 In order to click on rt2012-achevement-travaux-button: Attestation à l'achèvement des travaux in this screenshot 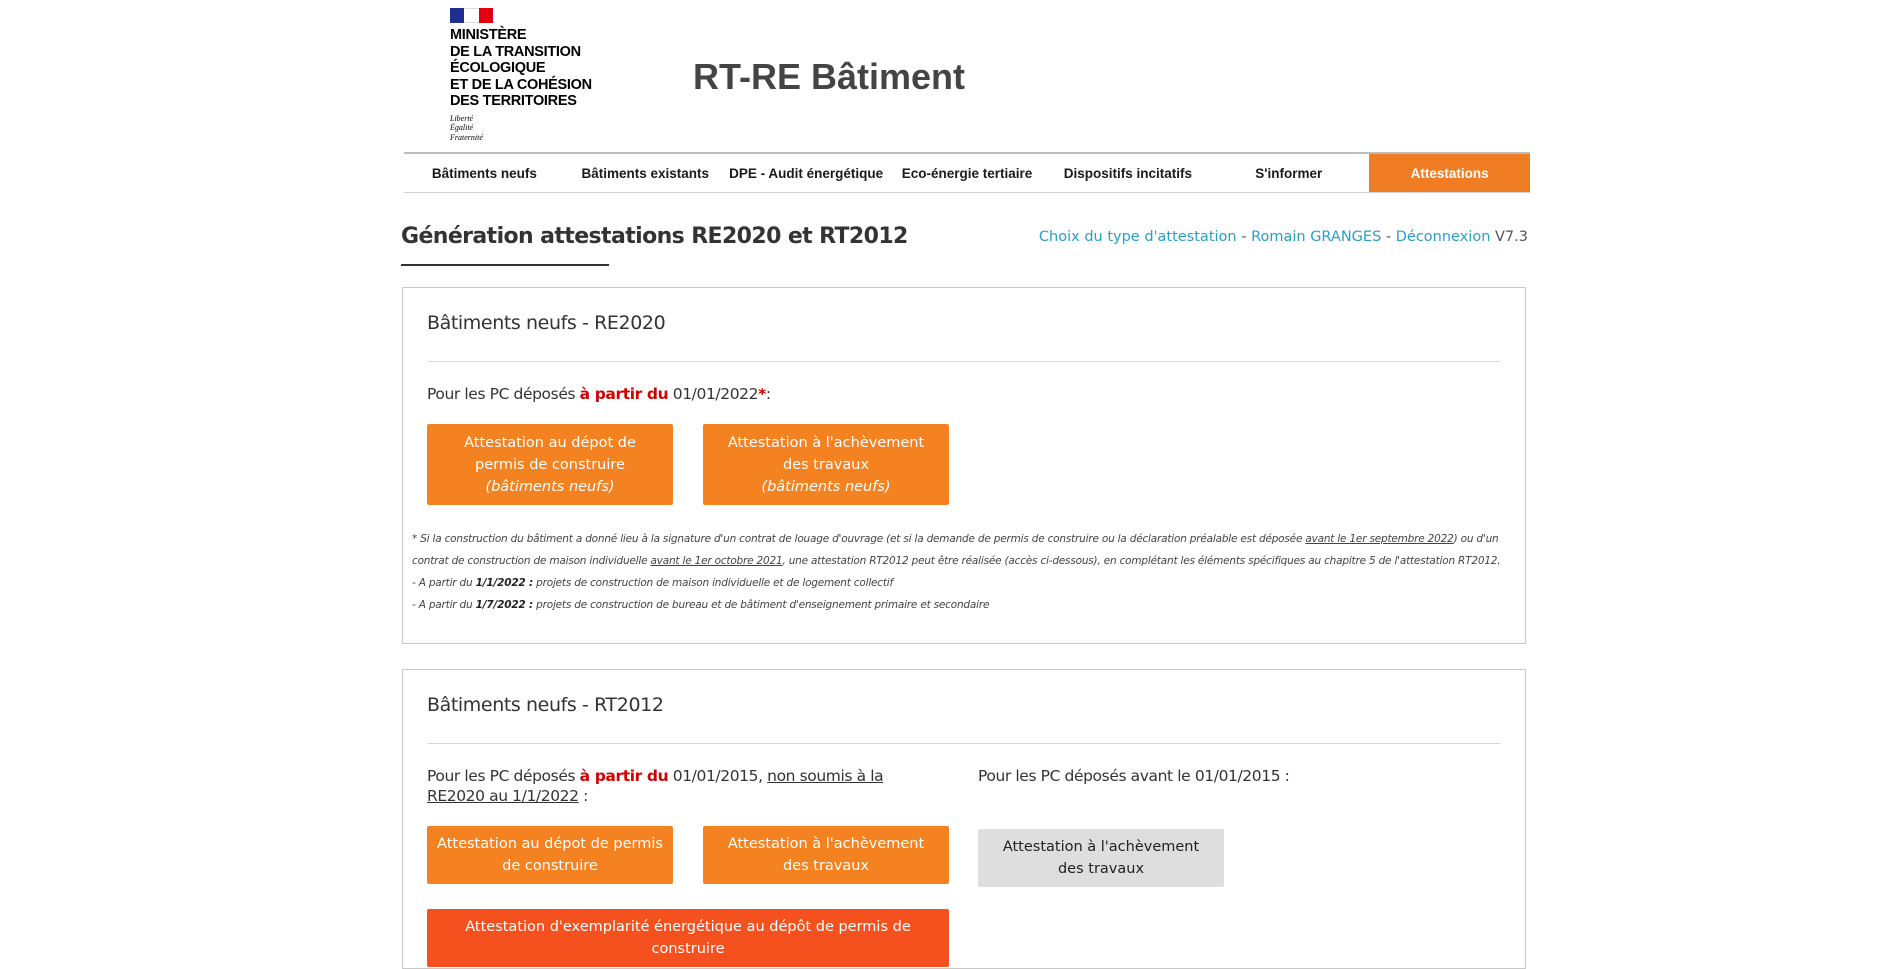, I will do `click(826, 855)`.